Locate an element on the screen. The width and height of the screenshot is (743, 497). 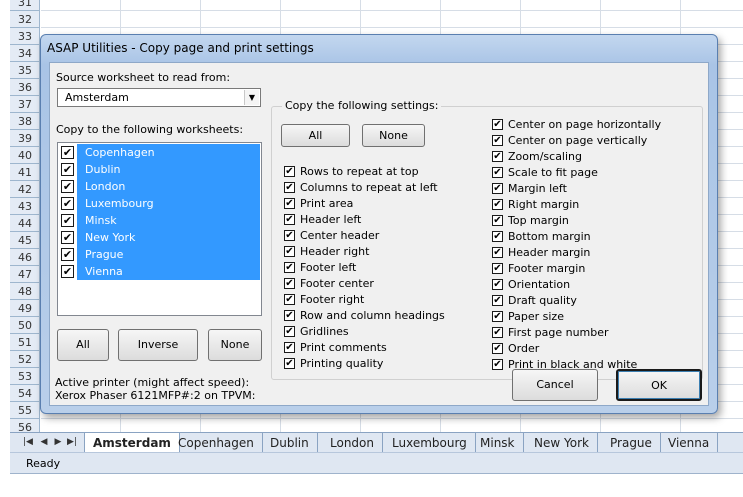
row-number: 55 is located at coordinates (25, 410).